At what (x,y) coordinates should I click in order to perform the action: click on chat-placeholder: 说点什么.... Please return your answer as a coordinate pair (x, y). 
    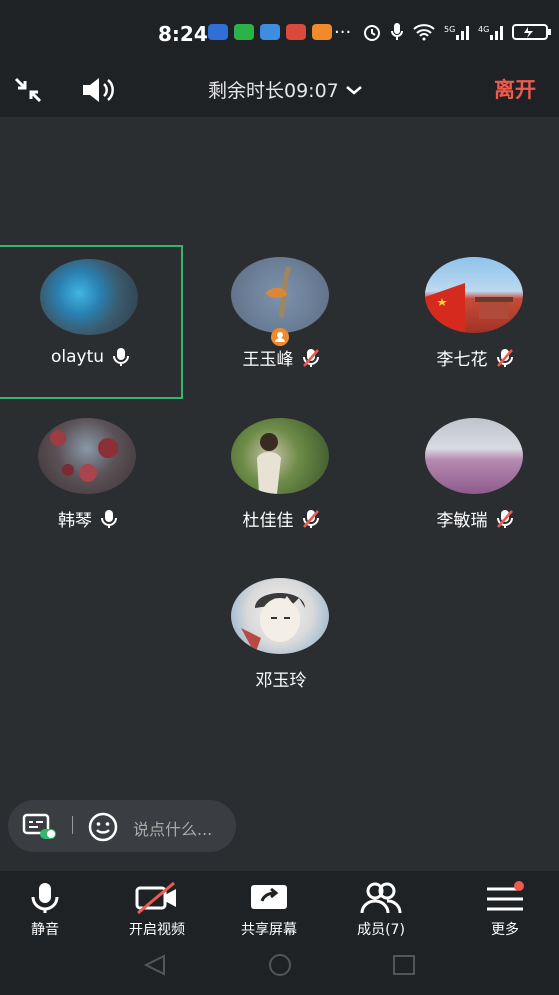
    Looking at the image, I should click on (172, 828).